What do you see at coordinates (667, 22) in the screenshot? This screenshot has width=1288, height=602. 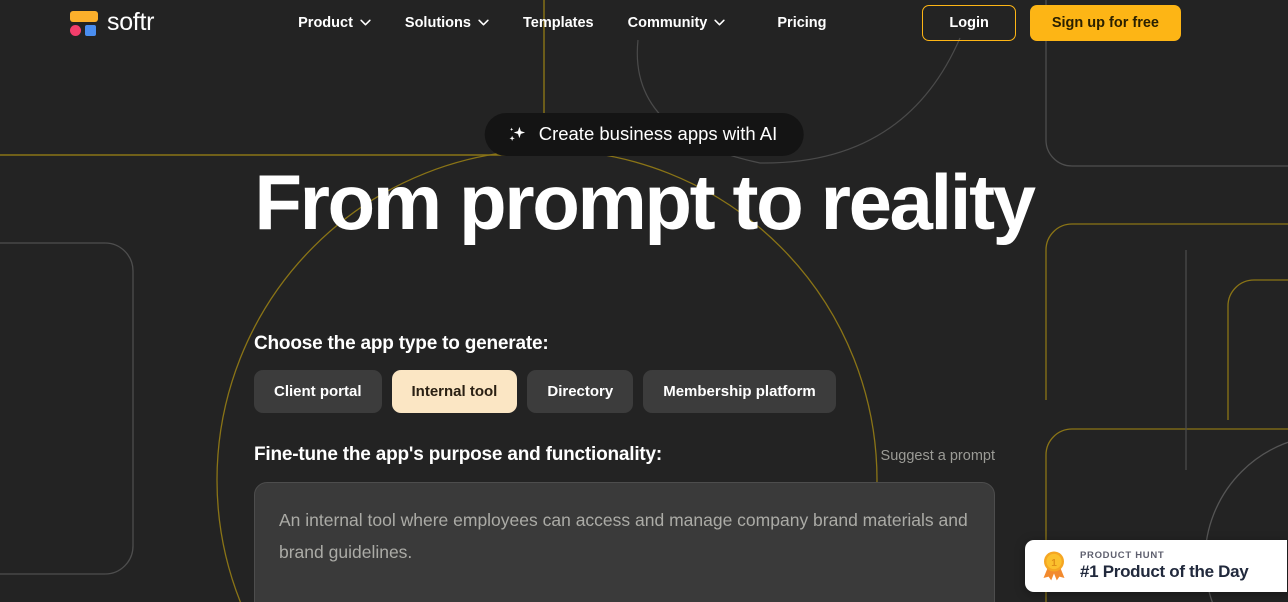 I see `nav-label: Community` at bounding box center [667, 22].